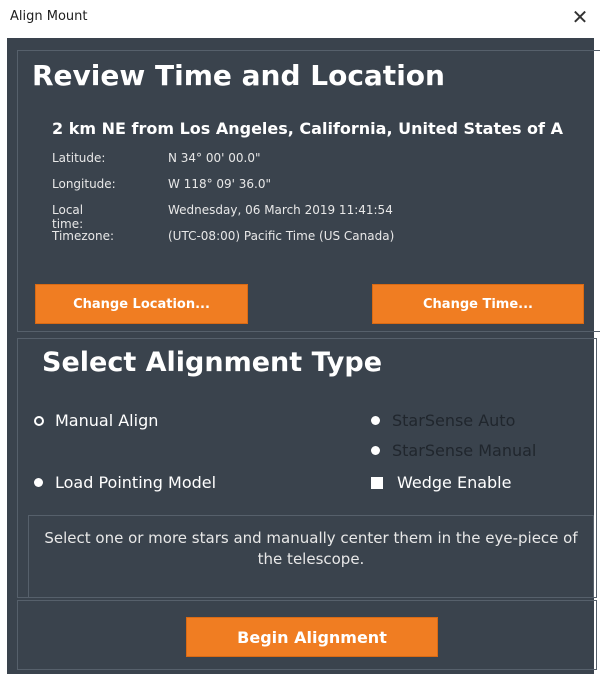 This screenshot has width=600, height=681. Describe the element at coordinates (212, 362) in the screenshot. I see `alignment-heading: Select Alignment Type` at that location.